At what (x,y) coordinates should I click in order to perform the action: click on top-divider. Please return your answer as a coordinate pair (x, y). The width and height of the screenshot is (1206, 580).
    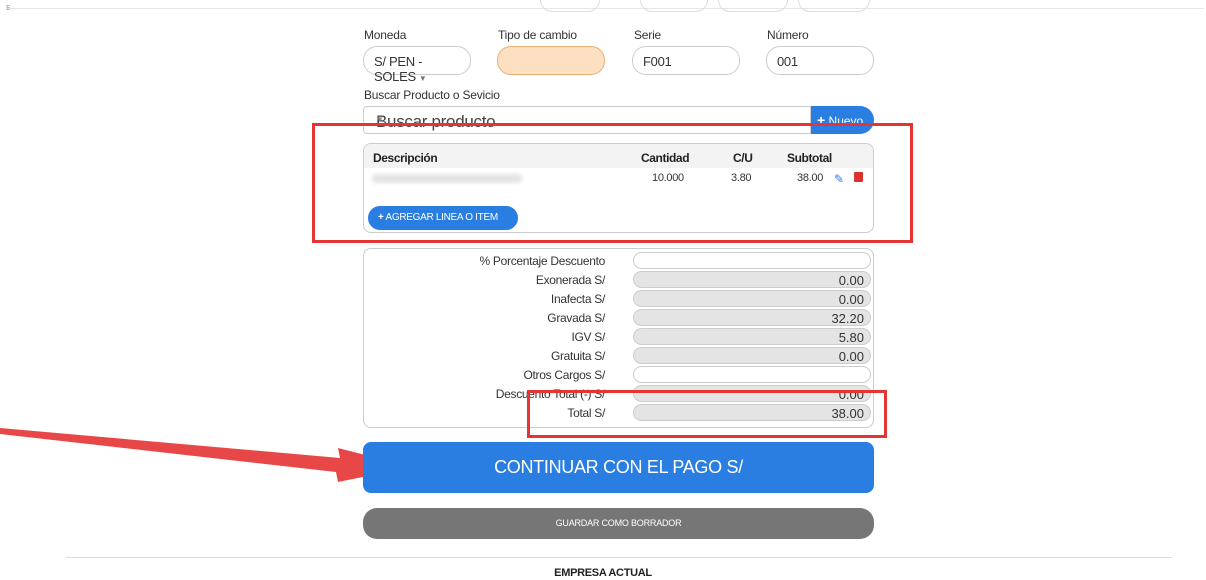
    Looking at the image, I should click on (606, 8).